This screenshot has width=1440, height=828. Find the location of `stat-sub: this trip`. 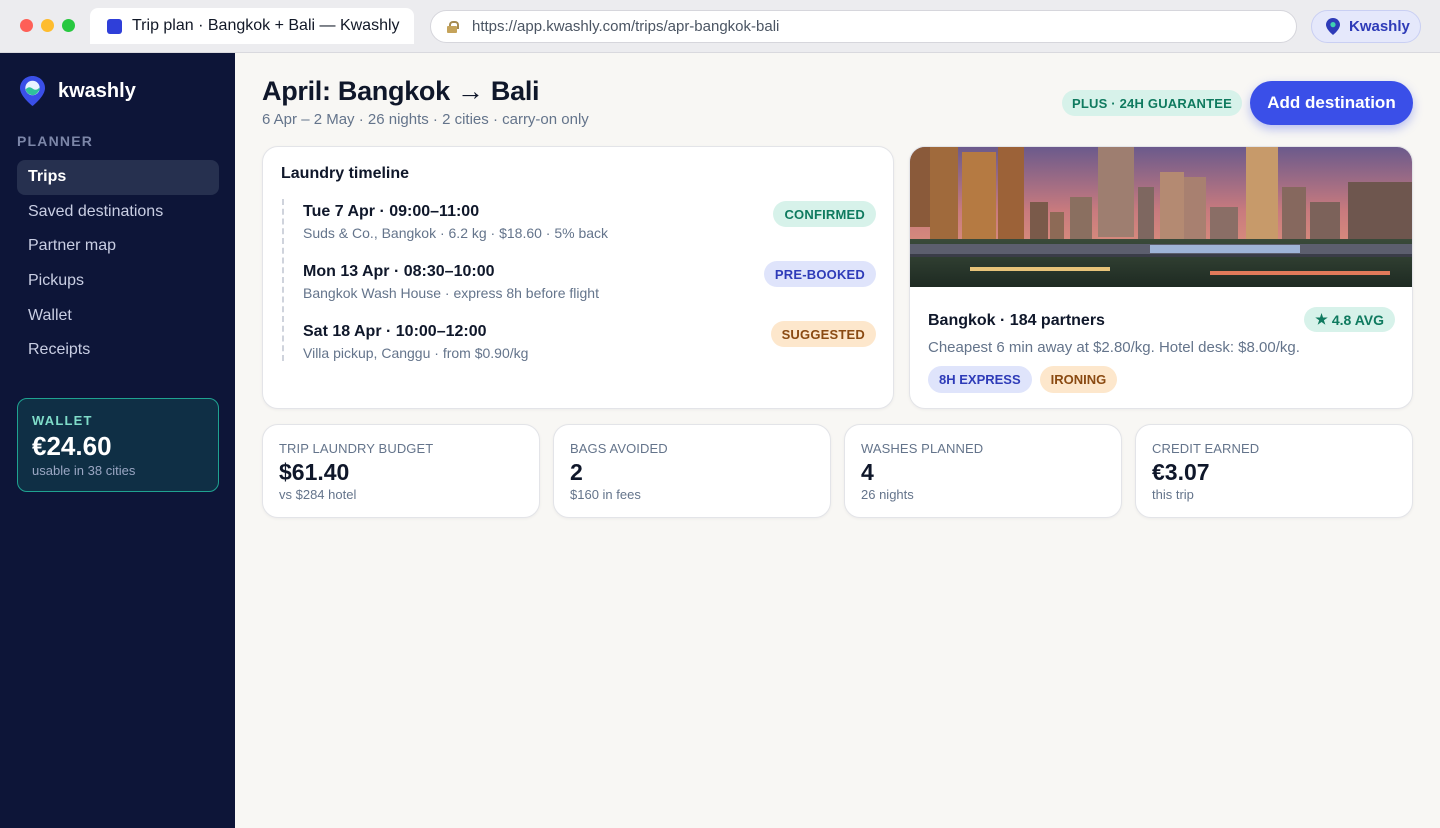

stat-sub: this trip is located at coordinates (1173, 494).